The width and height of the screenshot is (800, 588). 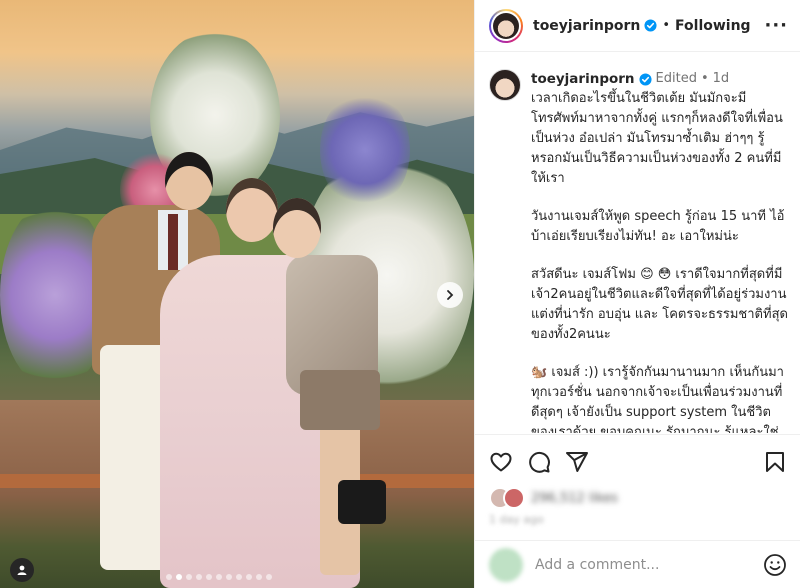 What do you see at coordinates (721, 79) in the screenshot?
I see `post-time: 1d` at bounding box center [721, 79].